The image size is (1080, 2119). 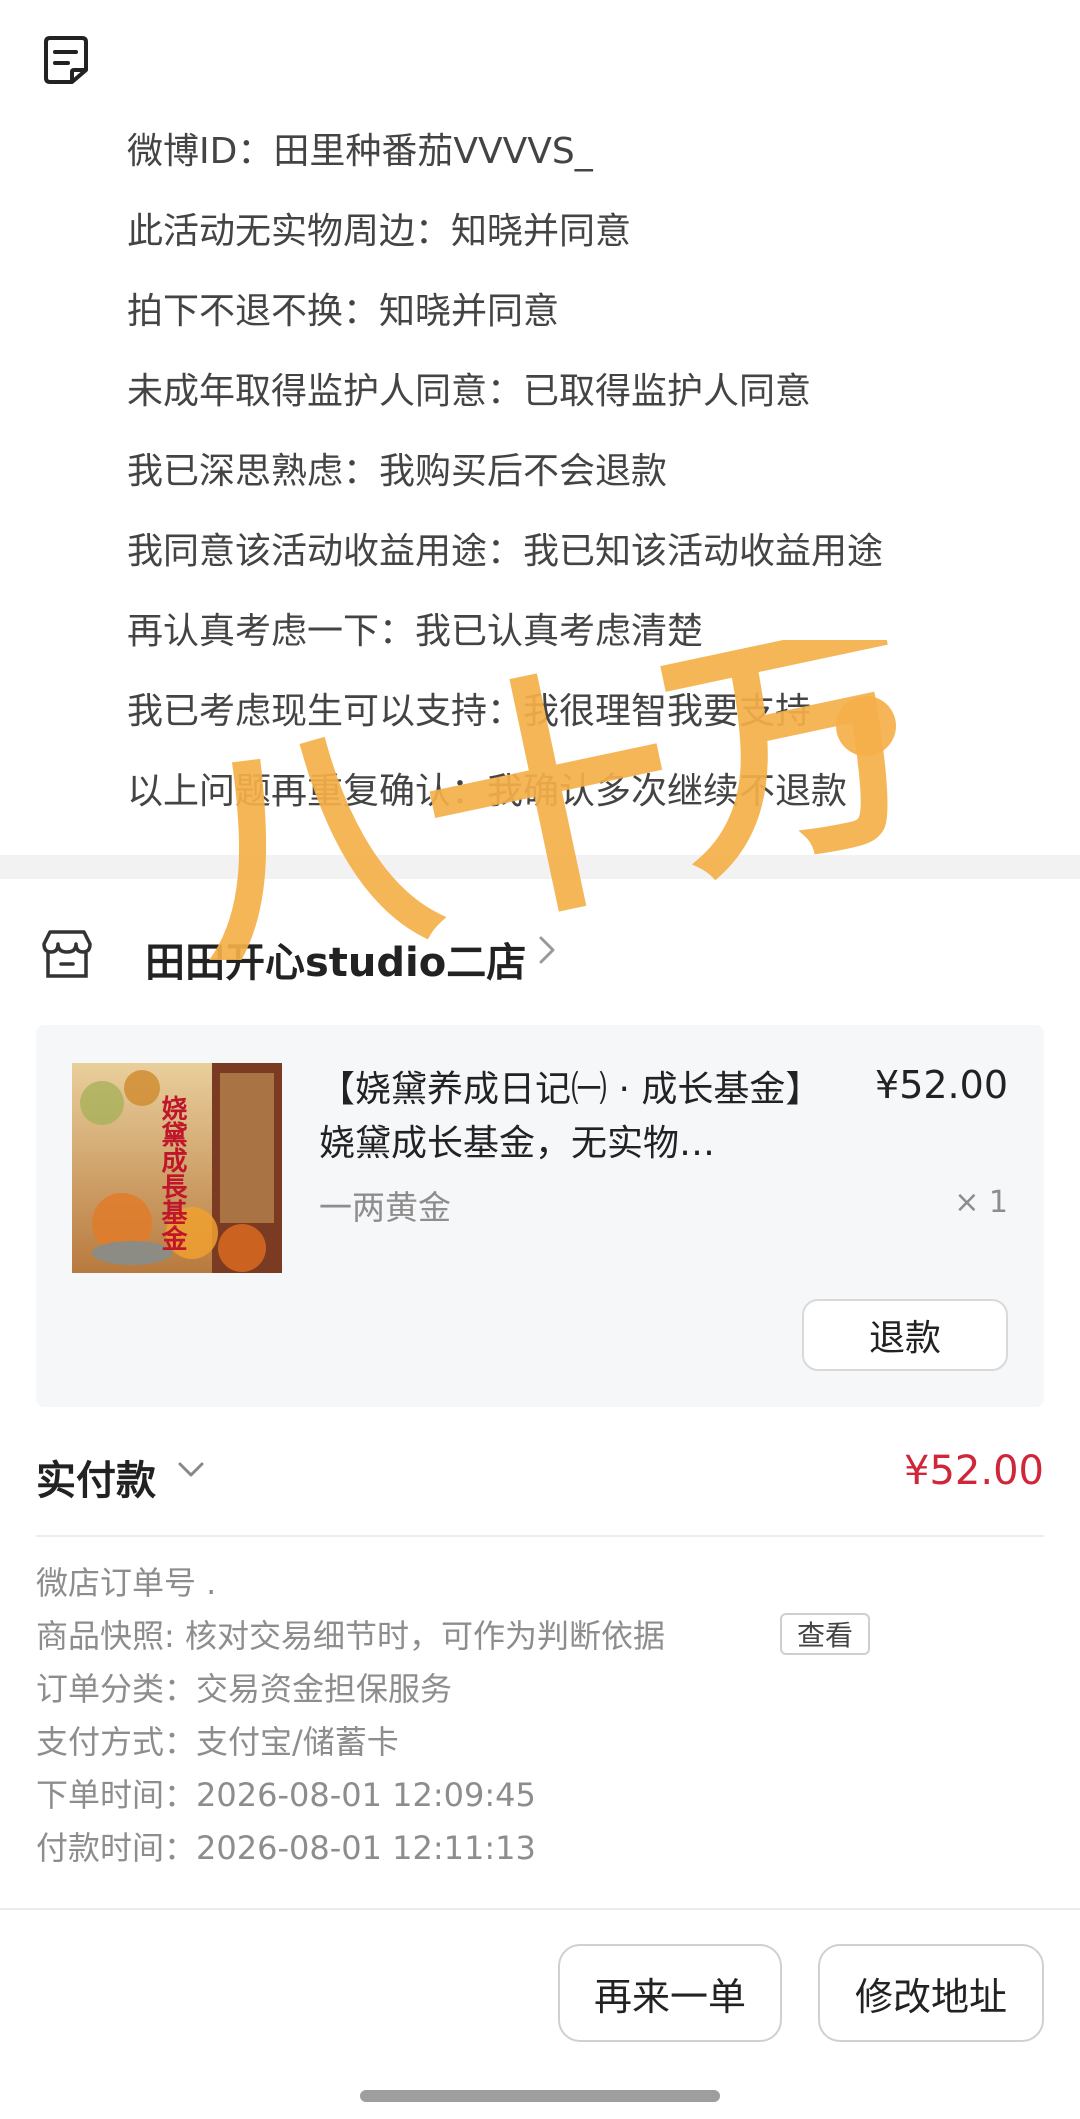 I want to click on shop-link: 田田开心studio二店, so click(x=540, y=955).